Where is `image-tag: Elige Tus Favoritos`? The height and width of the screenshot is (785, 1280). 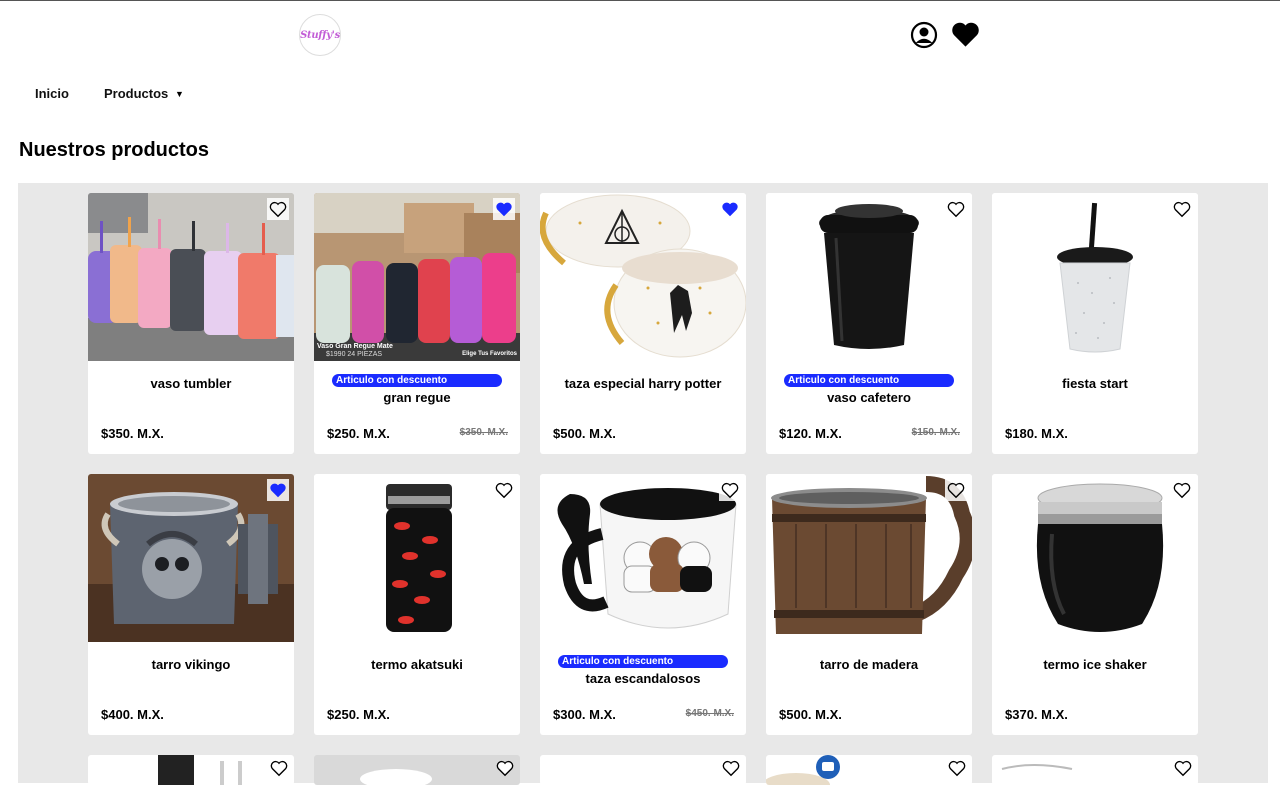
image-tag: Elige Tus Favoritos is located at coordinates (489, 354).